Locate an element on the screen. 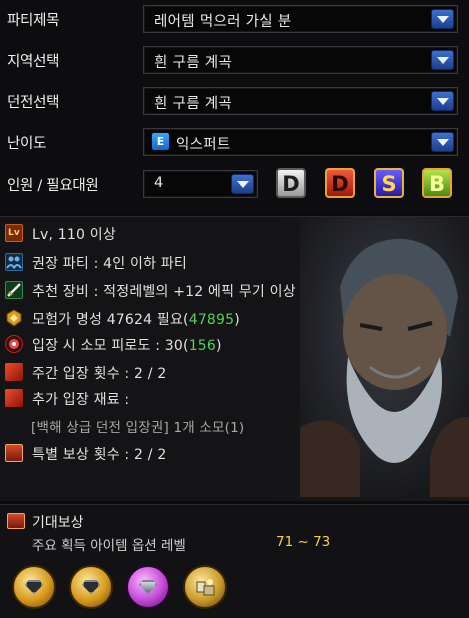 Image resolution: width=469 pixels, height=618 pixels. reward-subtitle: 주요 획득 아이템 옵션 레벨 is located at coordinates (109, 546).